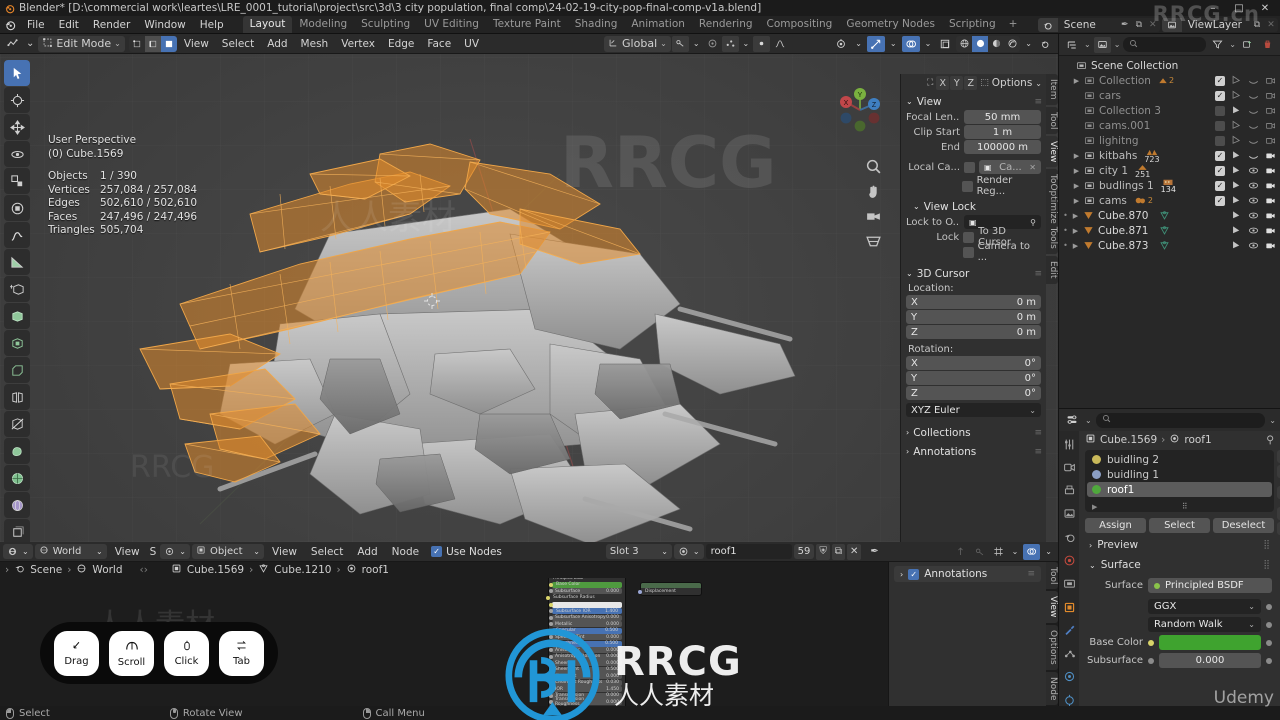 The height and width of the screenshot is (720, 1280). What do you see at coordinates (1069, 444) in the screenshot?
I see `properties-tab-tool` at bounding box center [1069, 444].